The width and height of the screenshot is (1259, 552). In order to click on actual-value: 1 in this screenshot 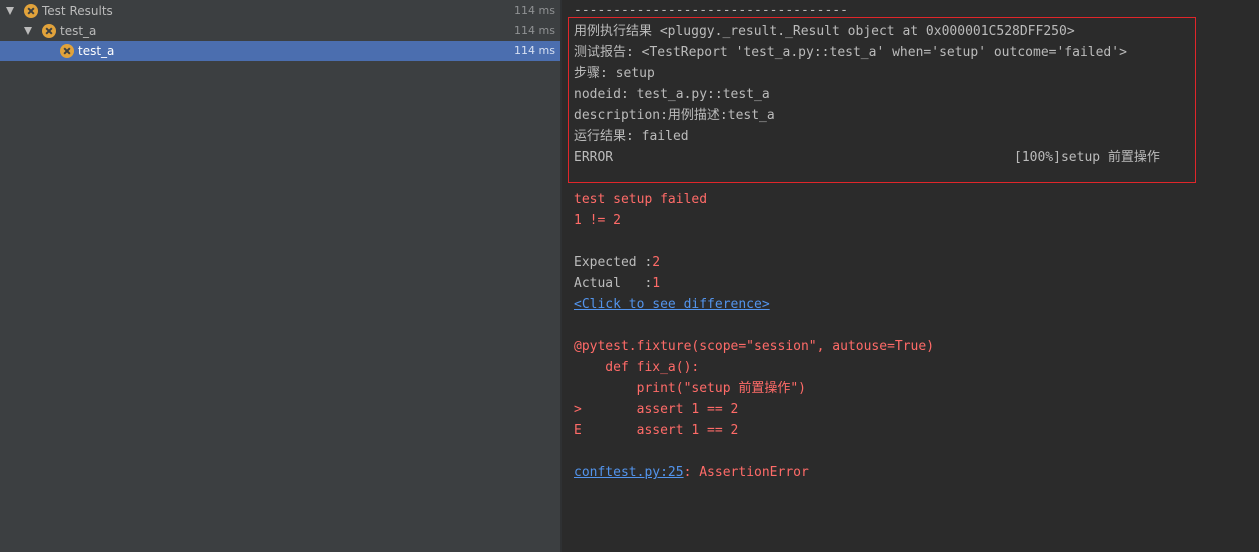, I will do `click(656, 283)`.